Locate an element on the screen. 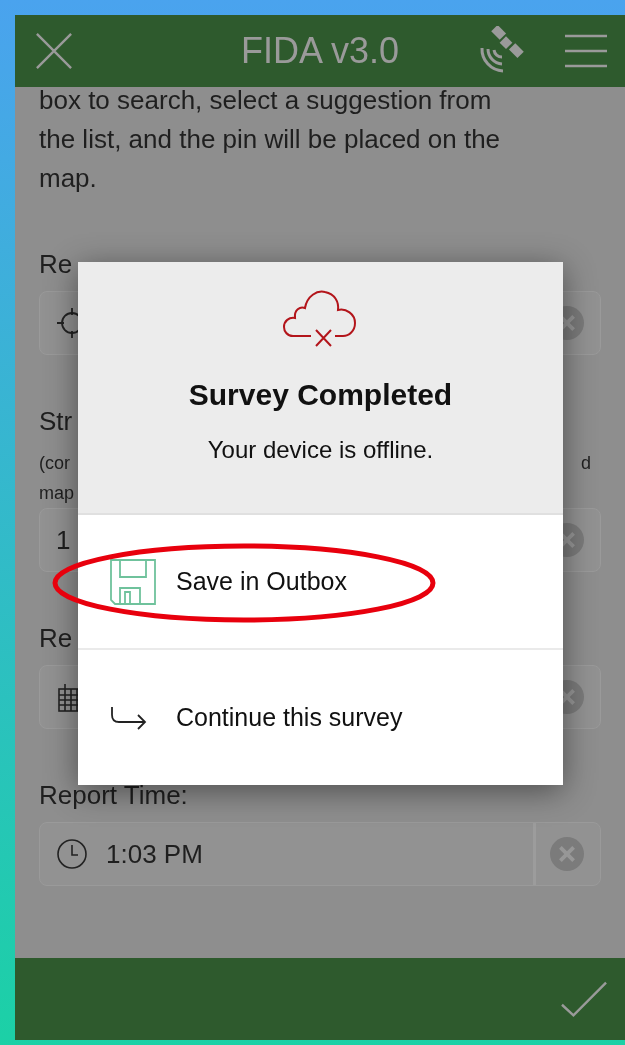  app-title: FIDA v3.0 is located at coordinates (320, 51).